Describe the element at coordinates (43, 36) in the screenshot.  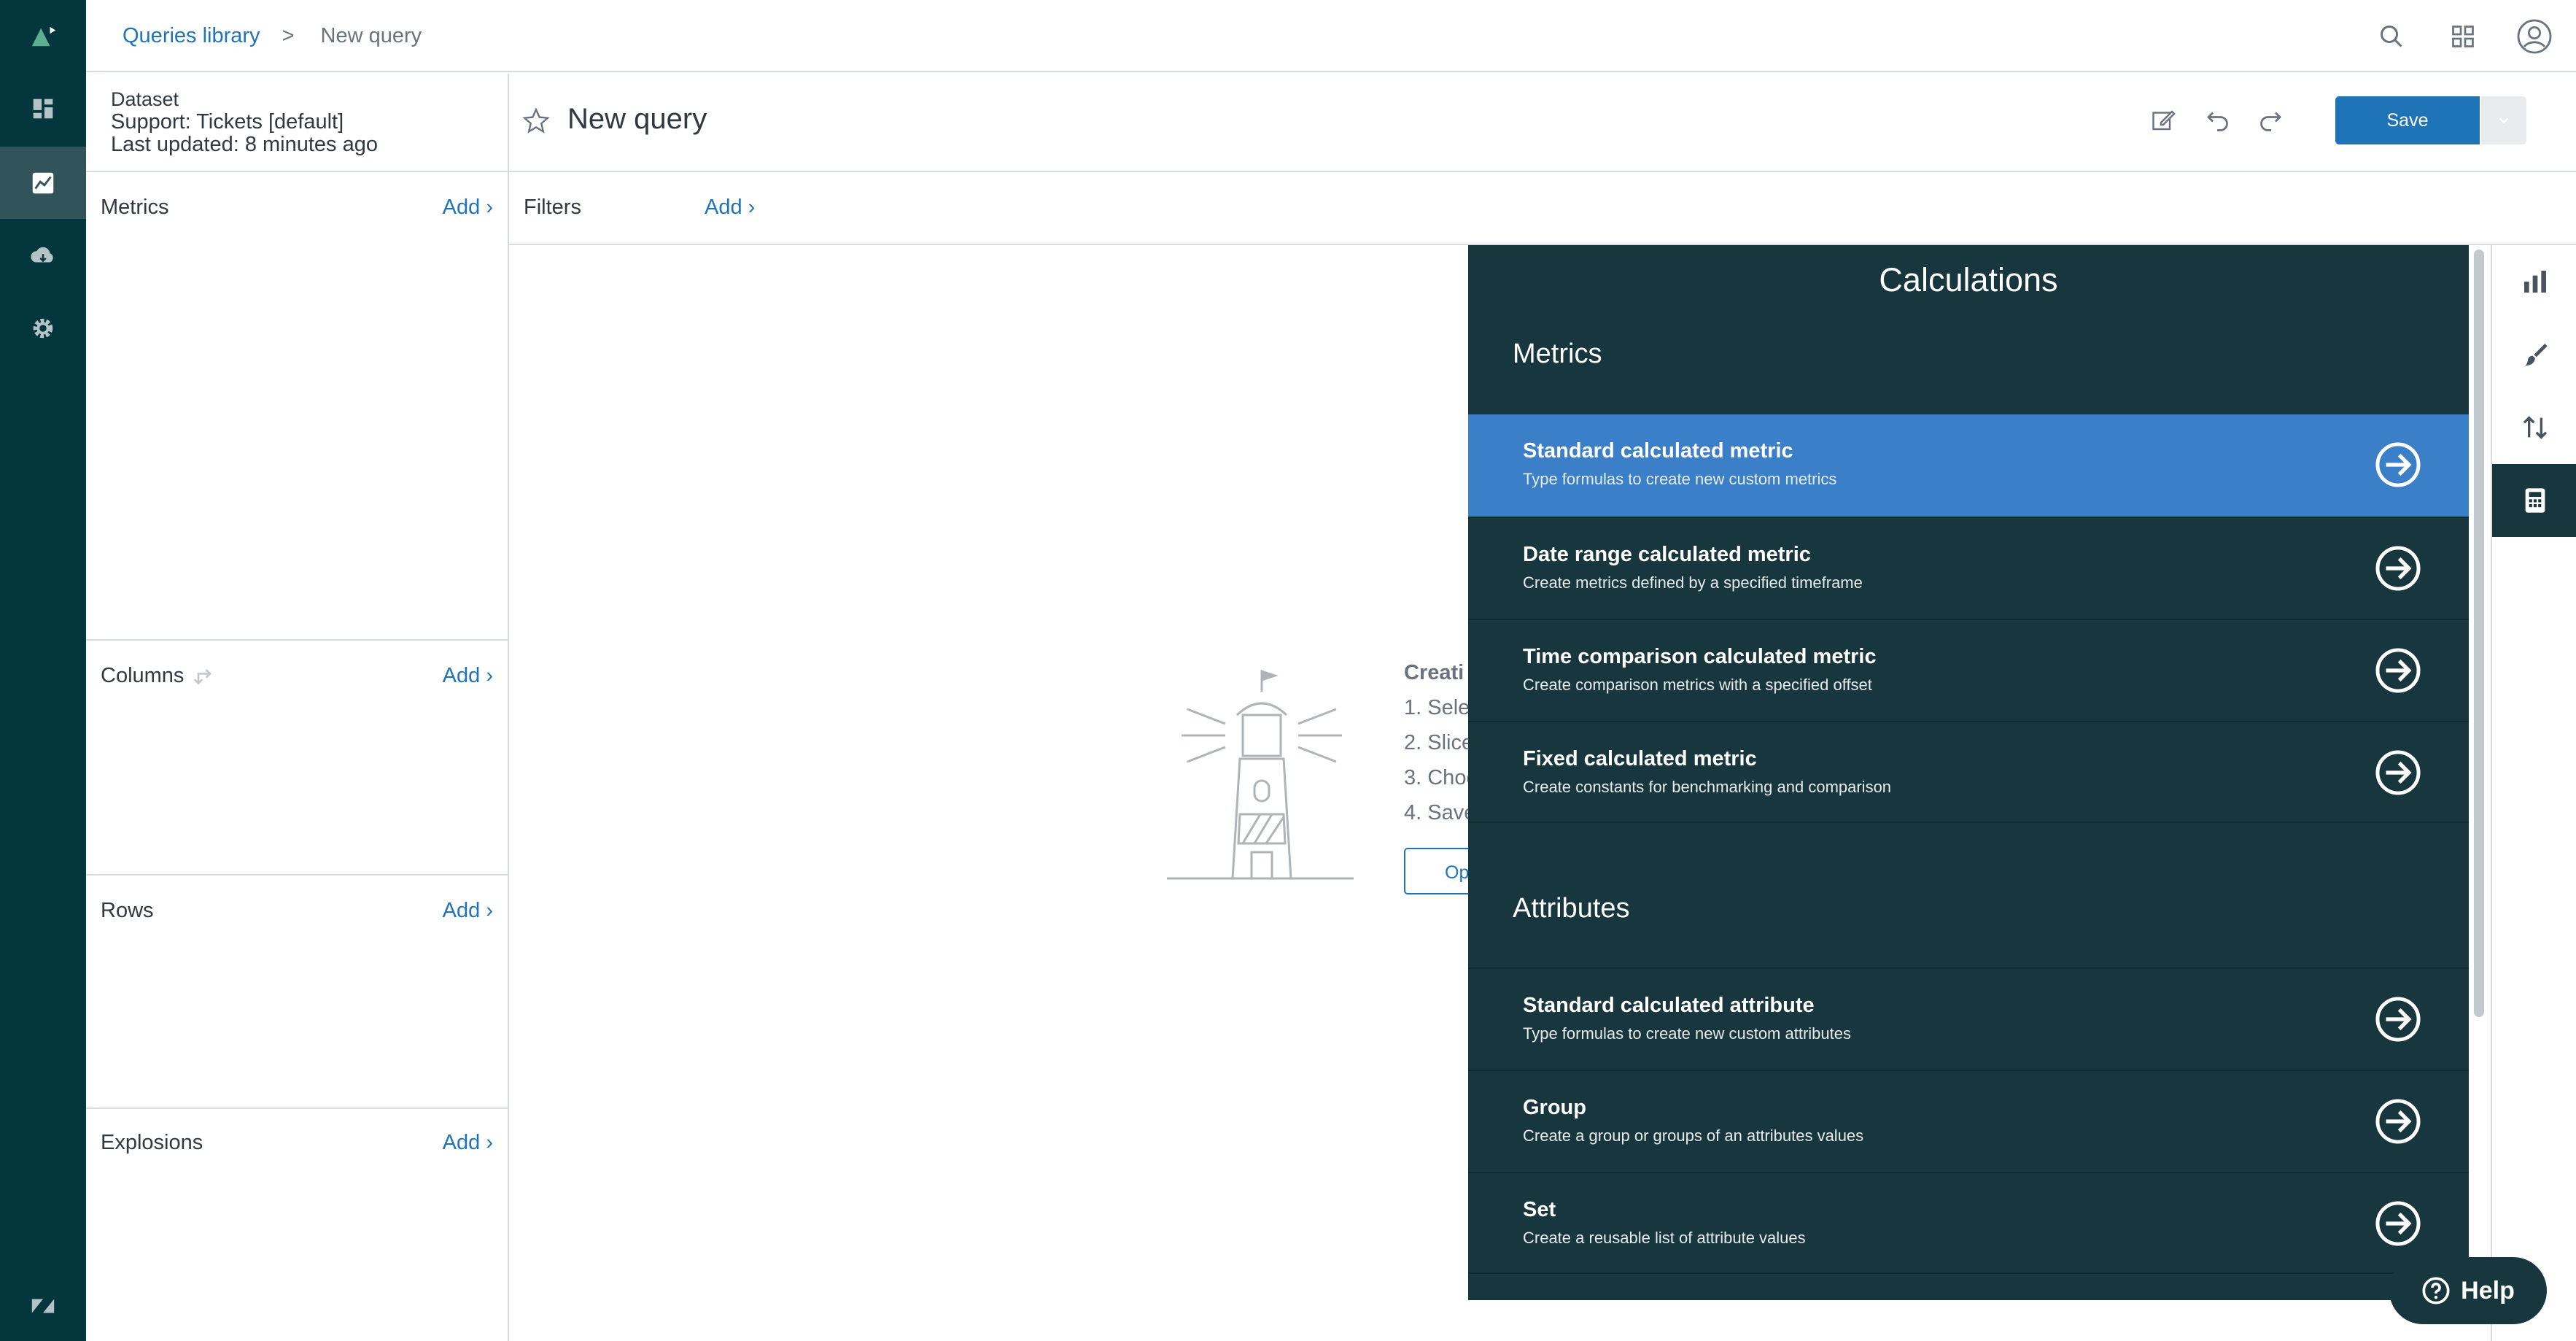
I see `logo-icon` at that location.